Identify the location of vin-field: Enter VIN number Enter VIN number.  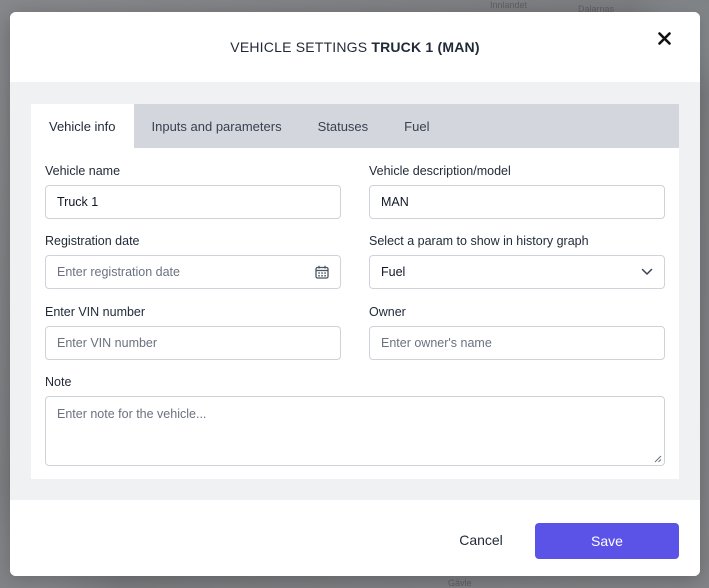
(193, 332).